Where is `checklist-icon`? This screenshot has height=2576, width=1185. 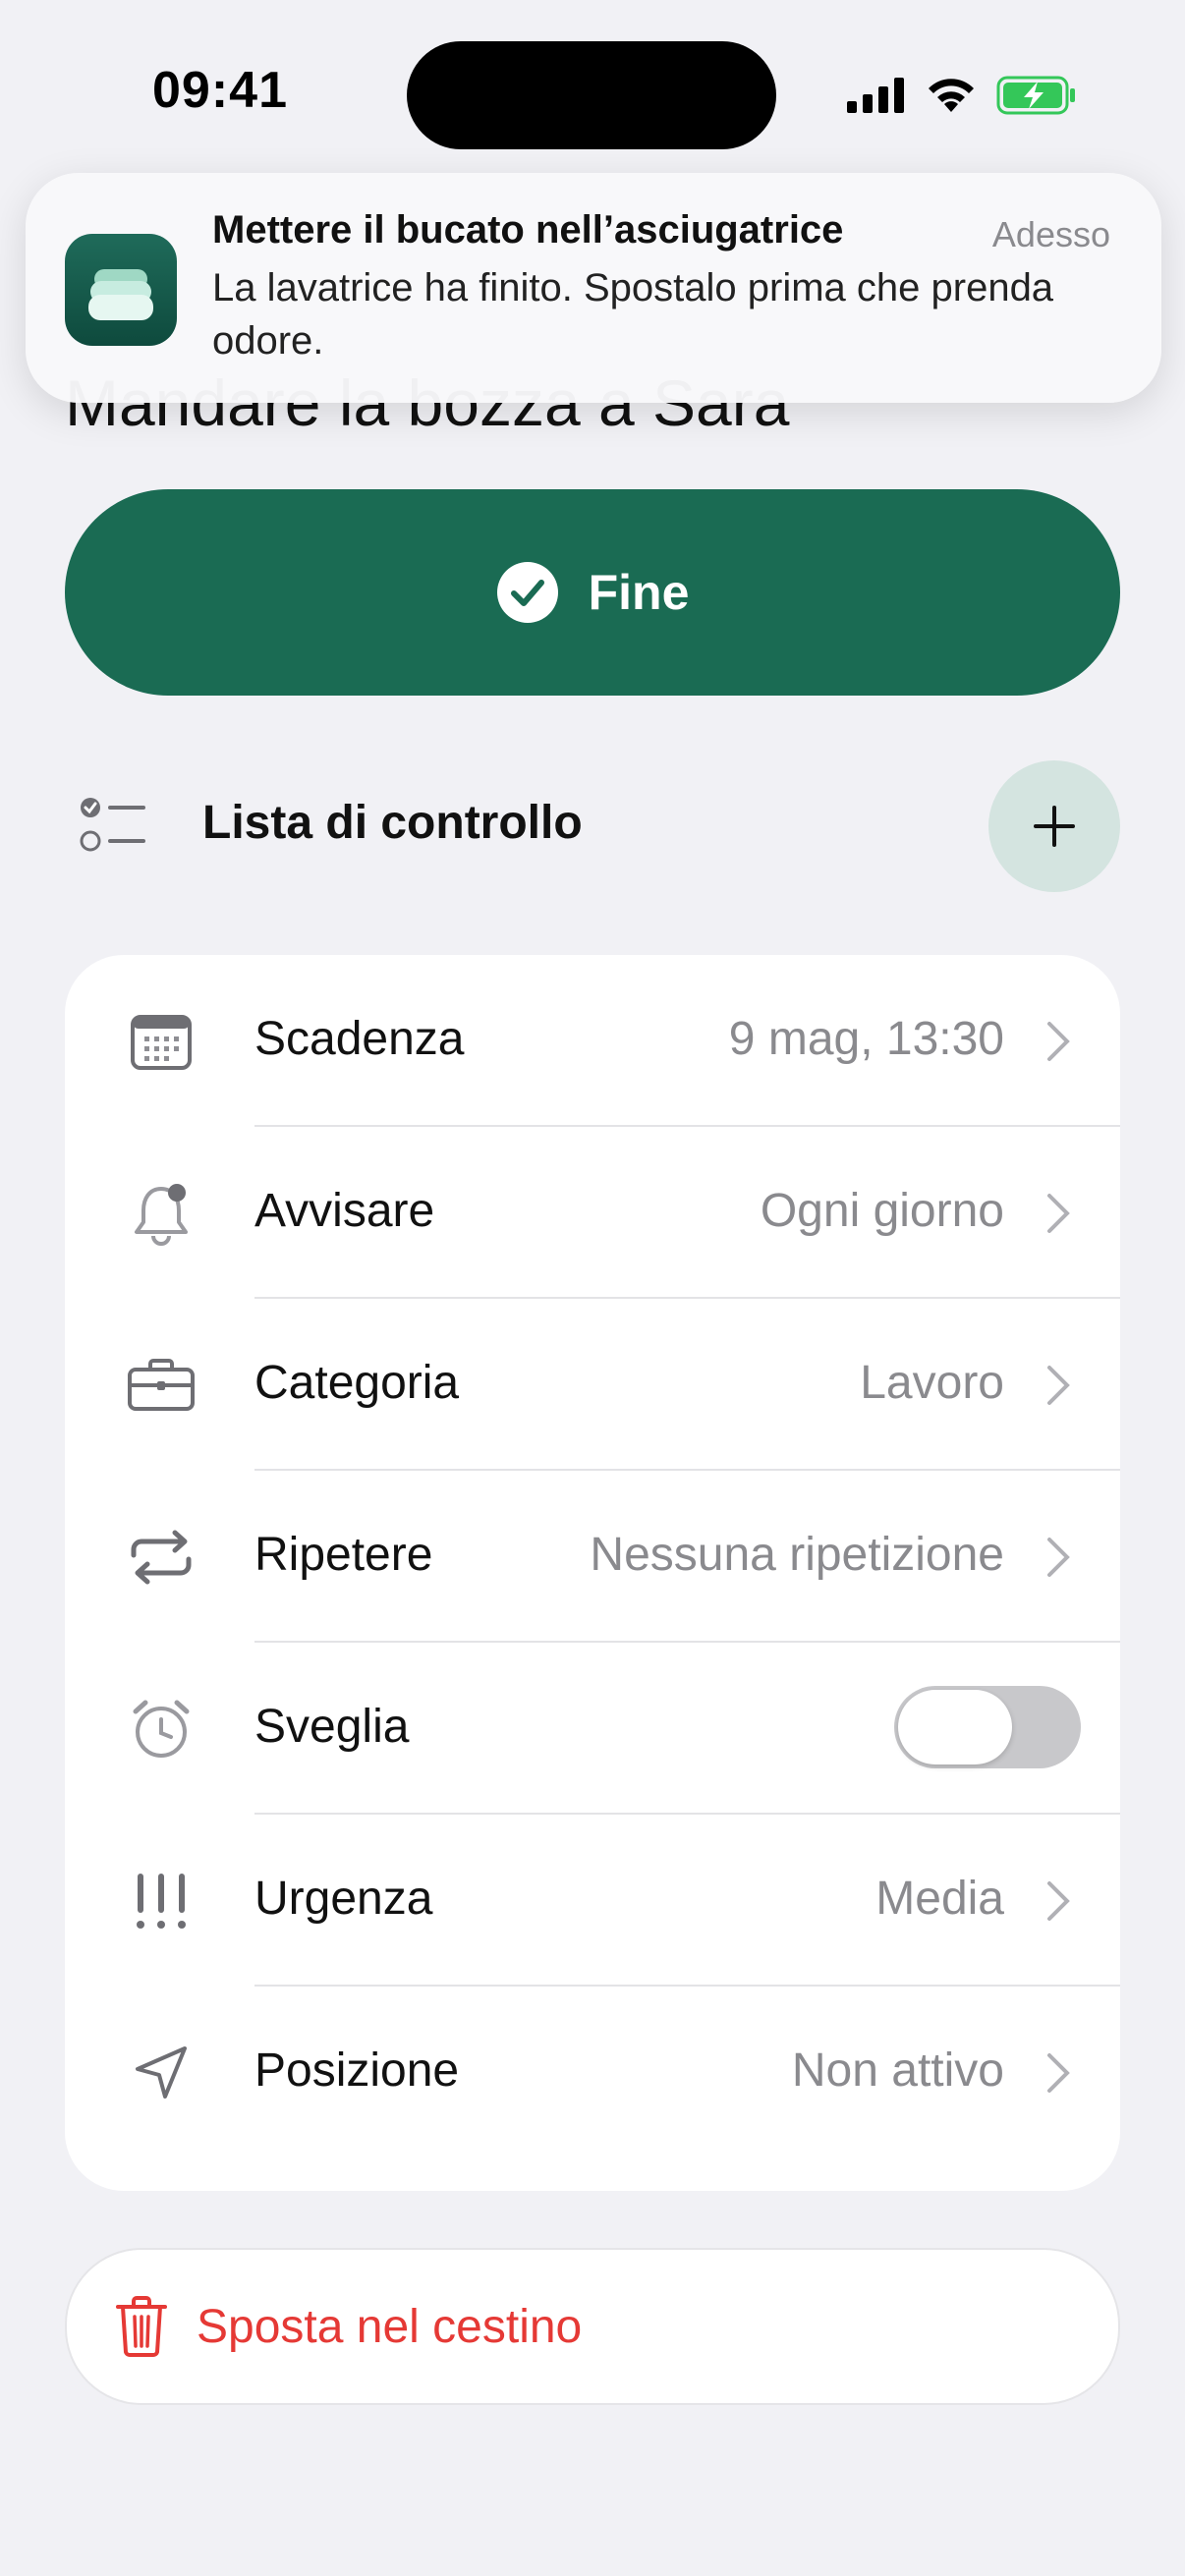
checklist-icon is located at coordinates (113, 825).